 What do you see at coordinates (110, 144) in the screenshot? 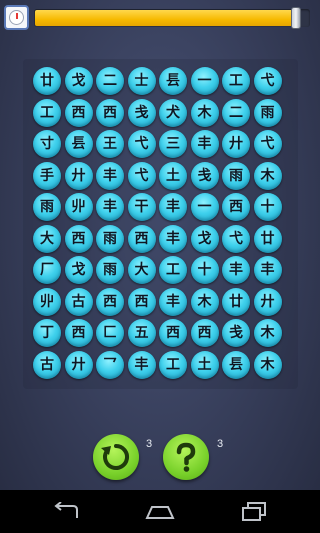
I see `tile-r3-c3: 王` at bounding box center [110, 144].